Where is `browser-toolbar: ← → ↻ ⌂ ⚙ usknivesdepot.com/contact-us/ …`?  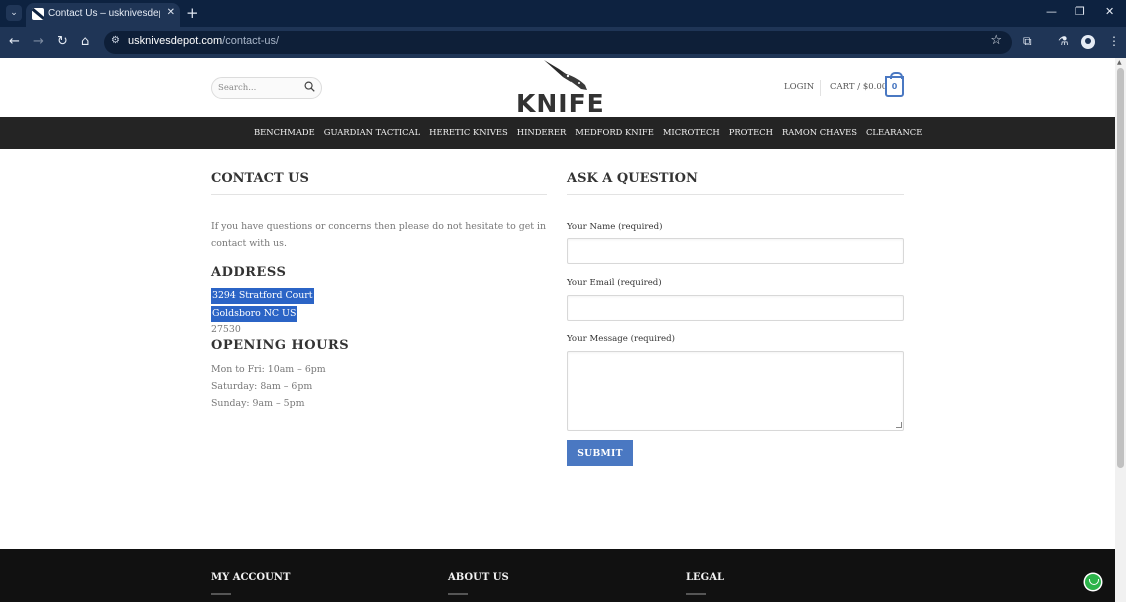
browser-toolbar: ← → ↻ ⌂ ⚙ usknivesdepot.com/contact-us/ … is located at coordinates (563, 42).